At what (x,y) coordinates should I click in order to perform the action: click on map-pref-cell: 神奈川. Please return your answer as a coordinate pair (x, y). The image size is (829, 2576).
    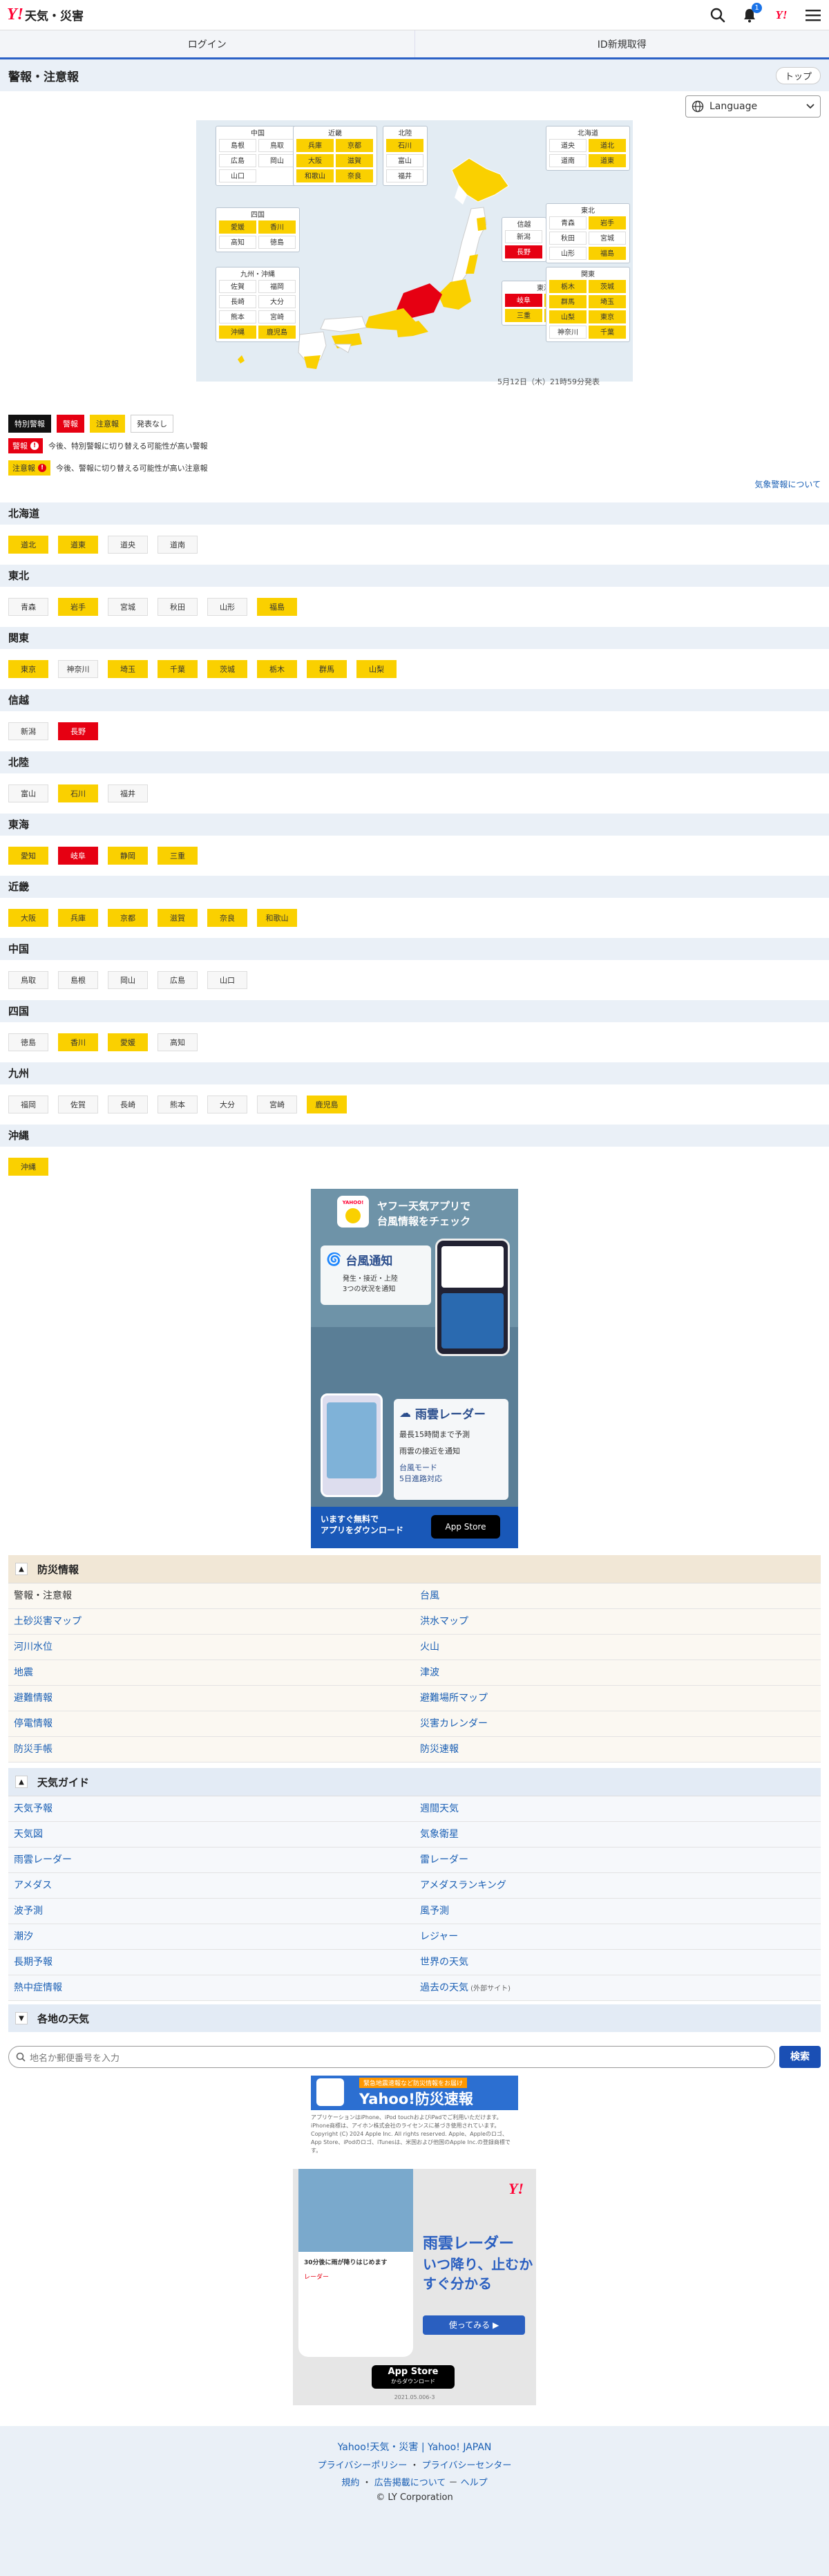
    Looking at the image, I should click on (568, 332).